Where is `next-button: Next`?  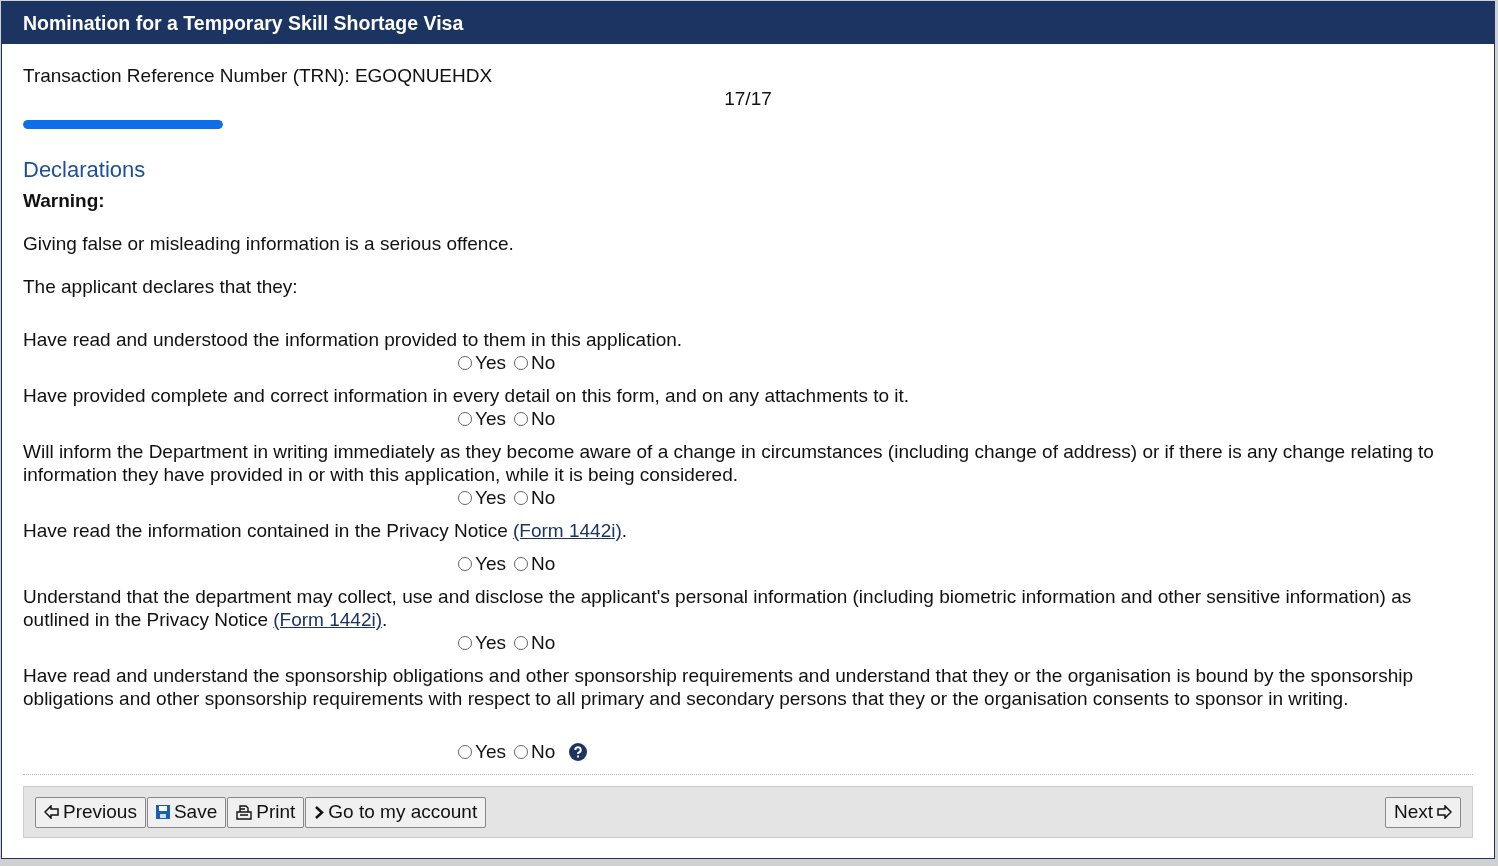
next-button: Next is located at coordinates (1422, 812).